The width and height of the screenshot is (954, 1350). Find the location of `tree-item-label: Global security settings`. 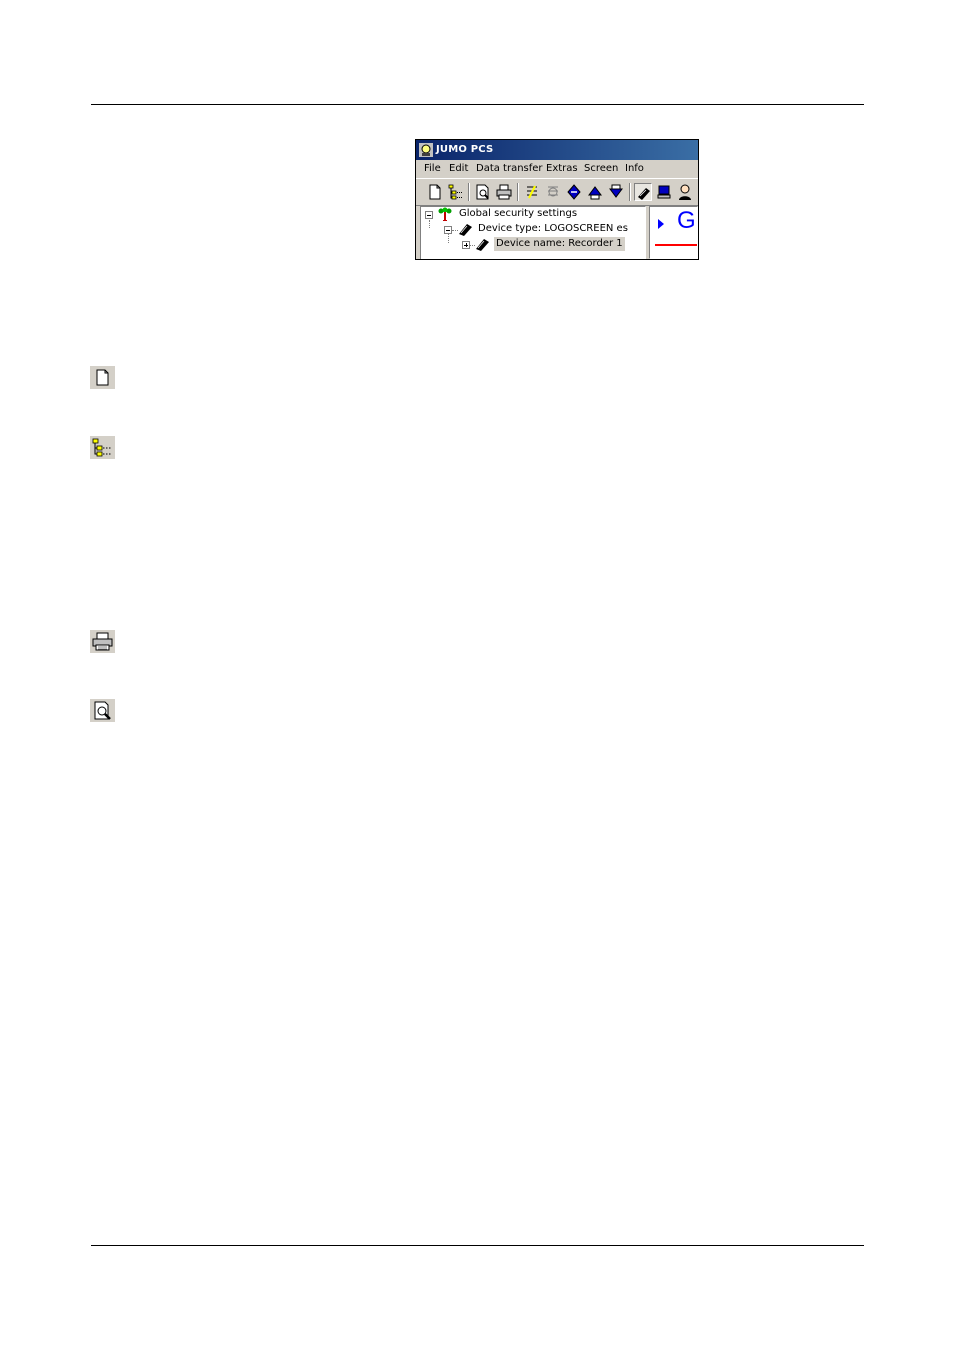

tree-item-label: Global security settings is located at coordinates (518, 213).